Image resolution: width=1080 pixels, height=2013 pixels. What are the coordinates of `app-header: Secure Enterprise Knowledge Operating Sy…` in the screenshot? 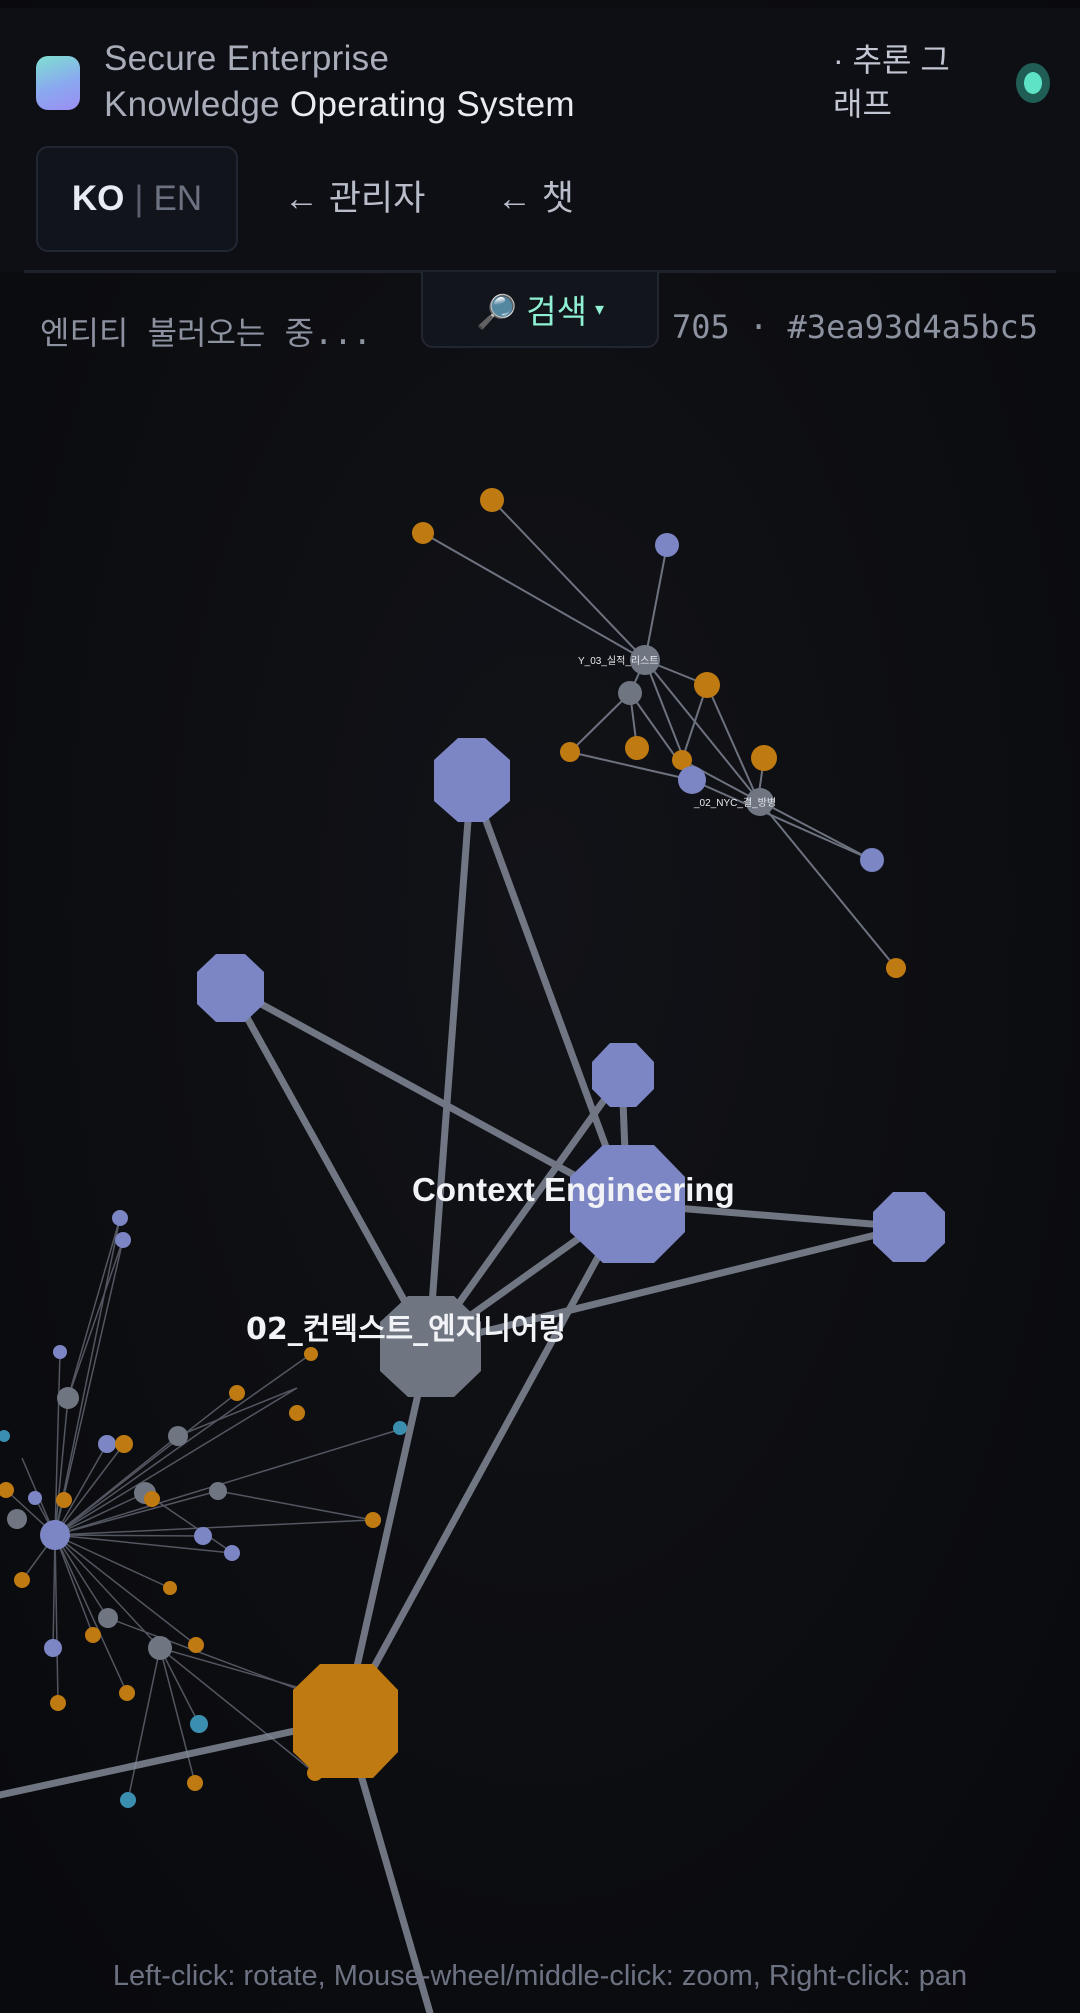 It's located at (540, 140).